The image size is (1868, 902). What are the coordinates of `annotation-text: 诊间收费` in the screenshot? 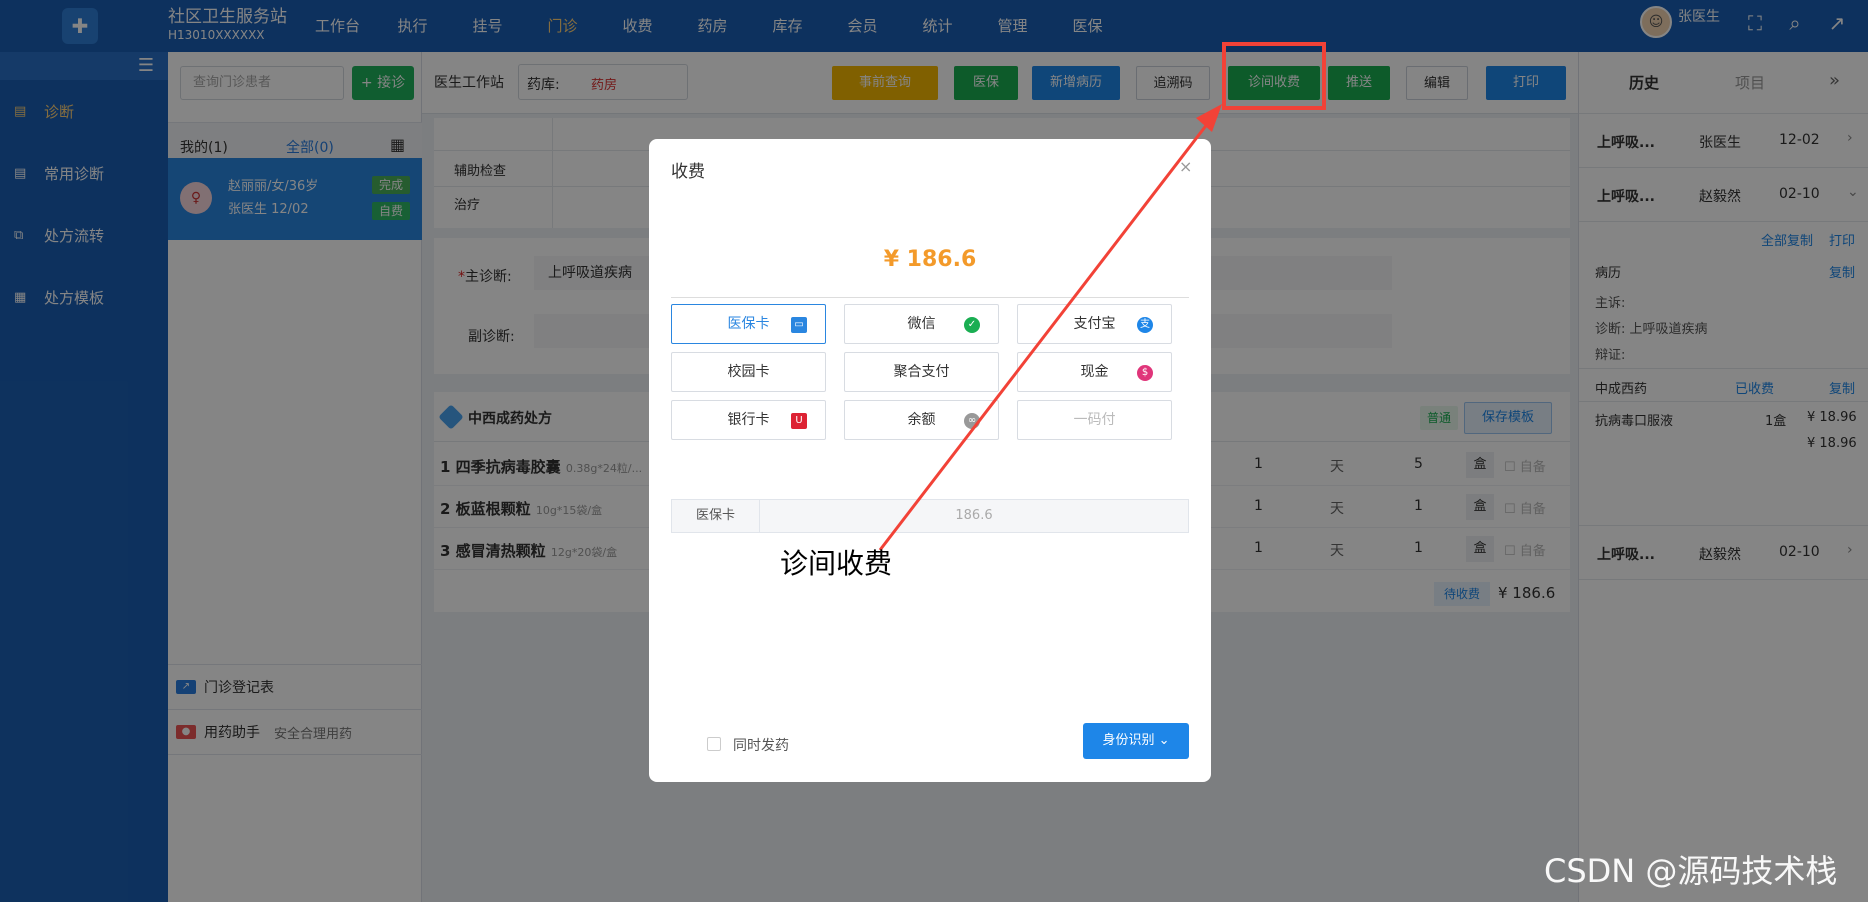 It's located at (836, 563).